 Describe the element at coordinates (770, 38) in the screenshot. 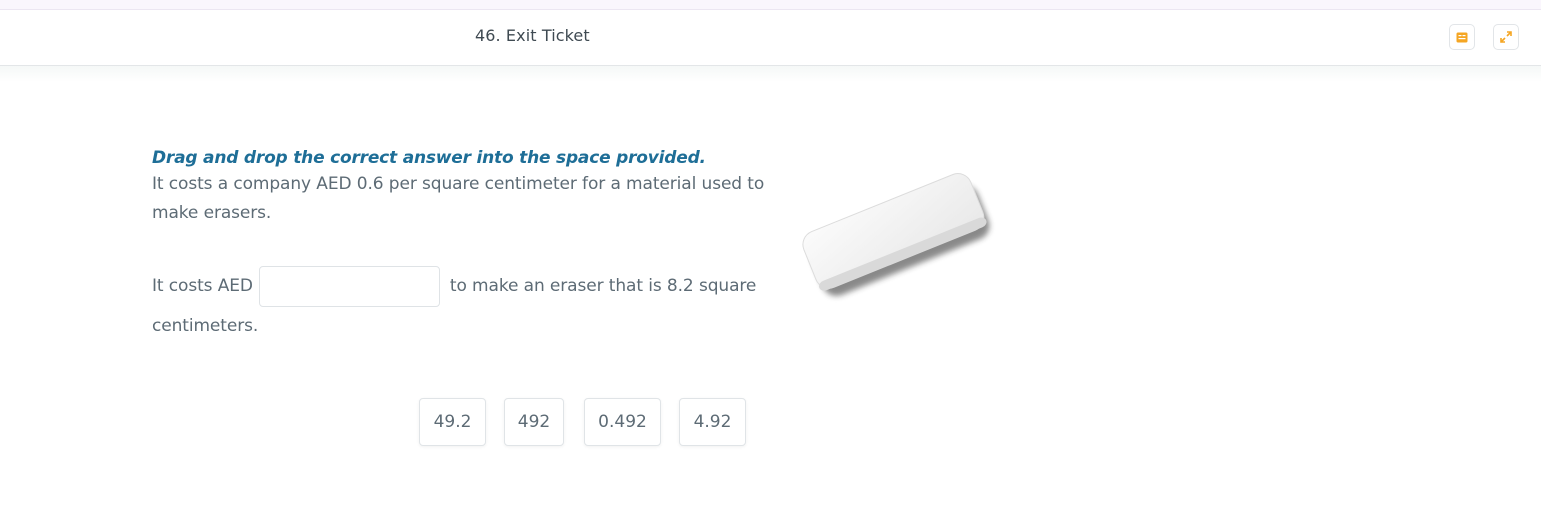

I see `lesson-header: 46. Exit Ticket` at that location.